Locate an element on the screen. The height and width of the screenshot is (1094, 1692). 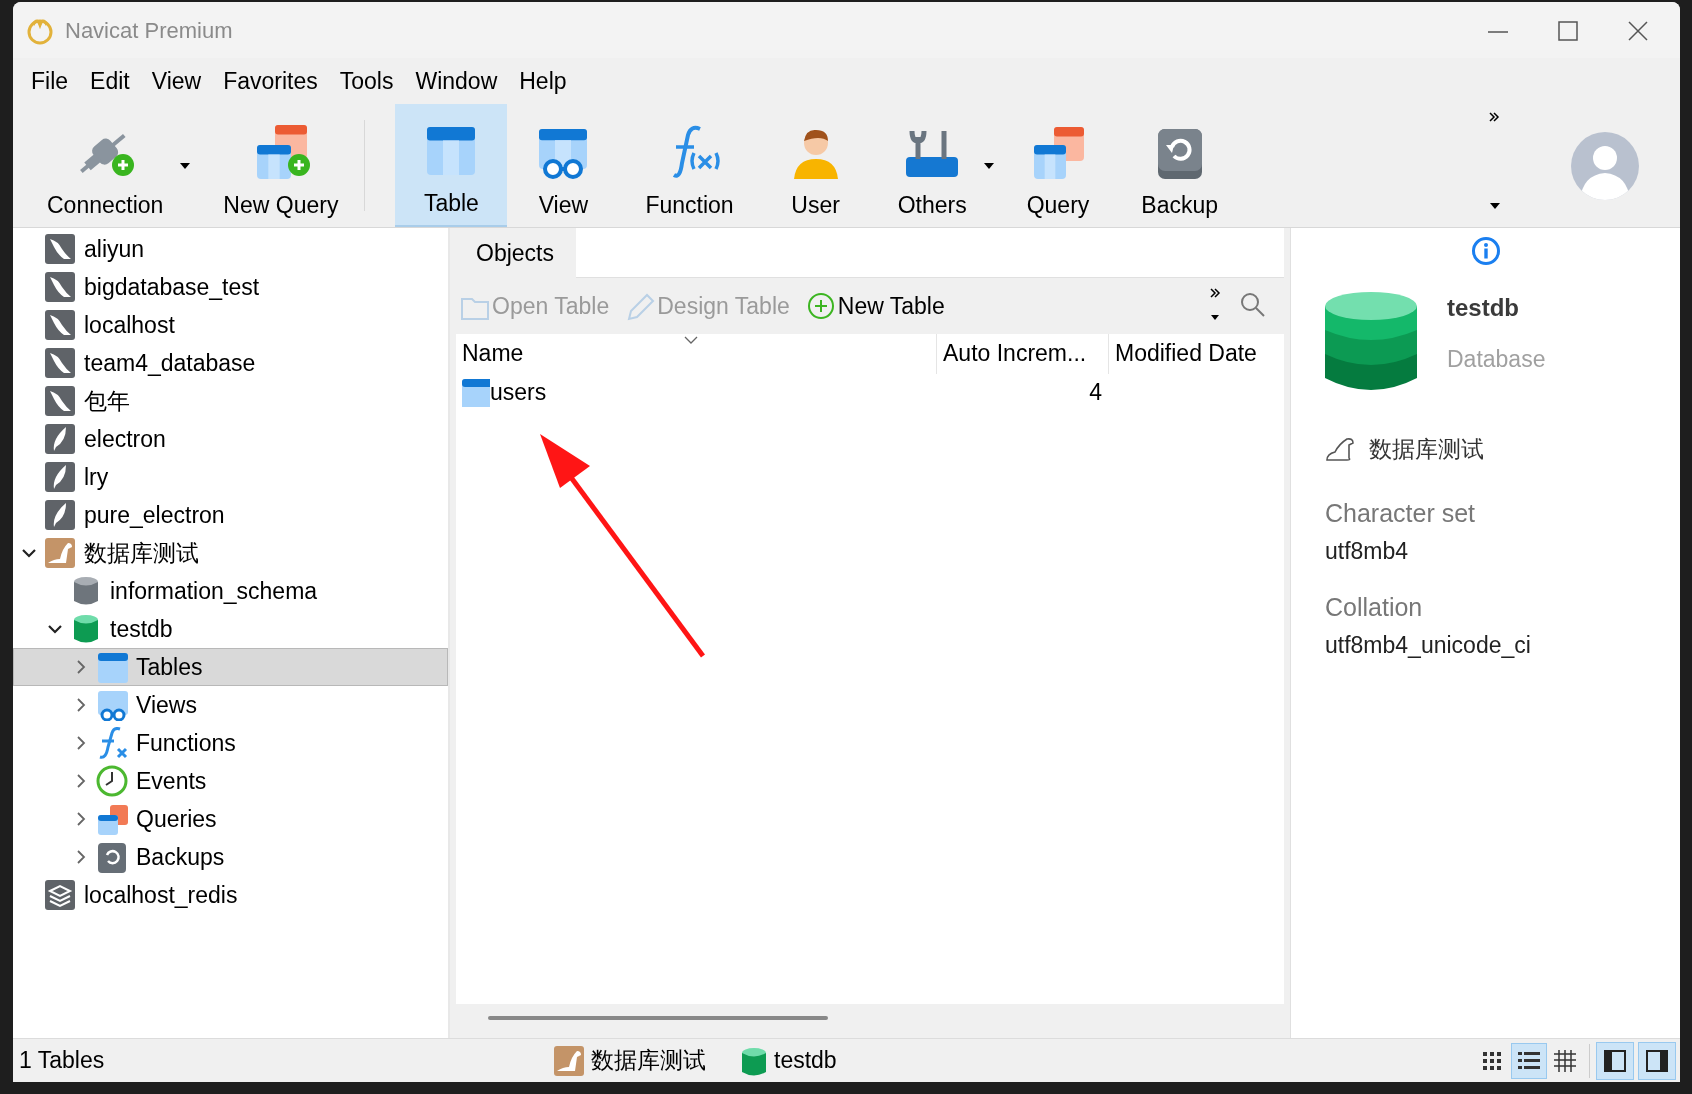
tree-item: pure_electron is located at coordinates (230, 515).